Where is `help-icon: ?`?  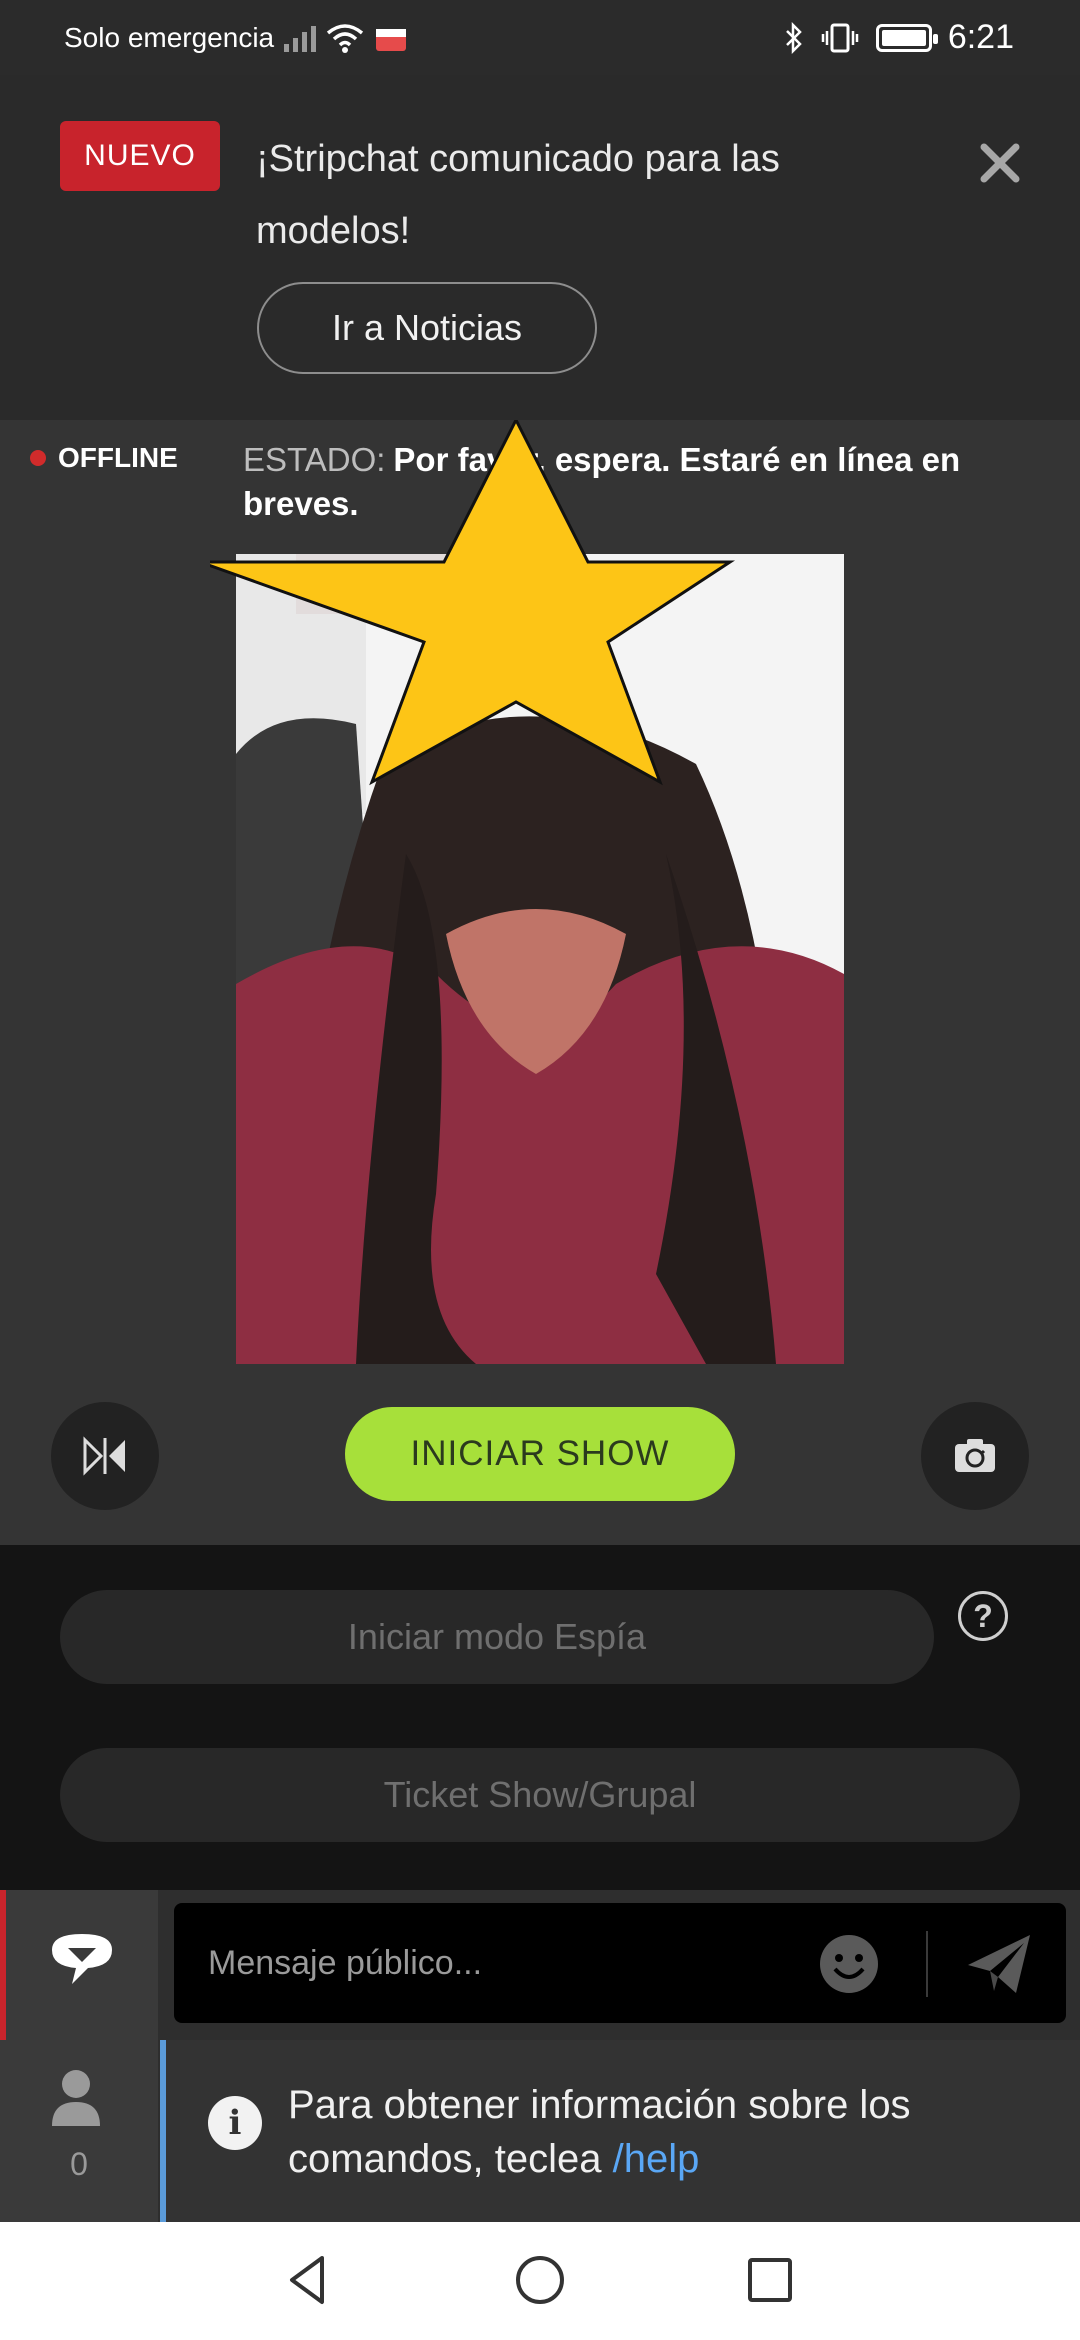 help-icon: ? is located at coordinates (983, 1616).